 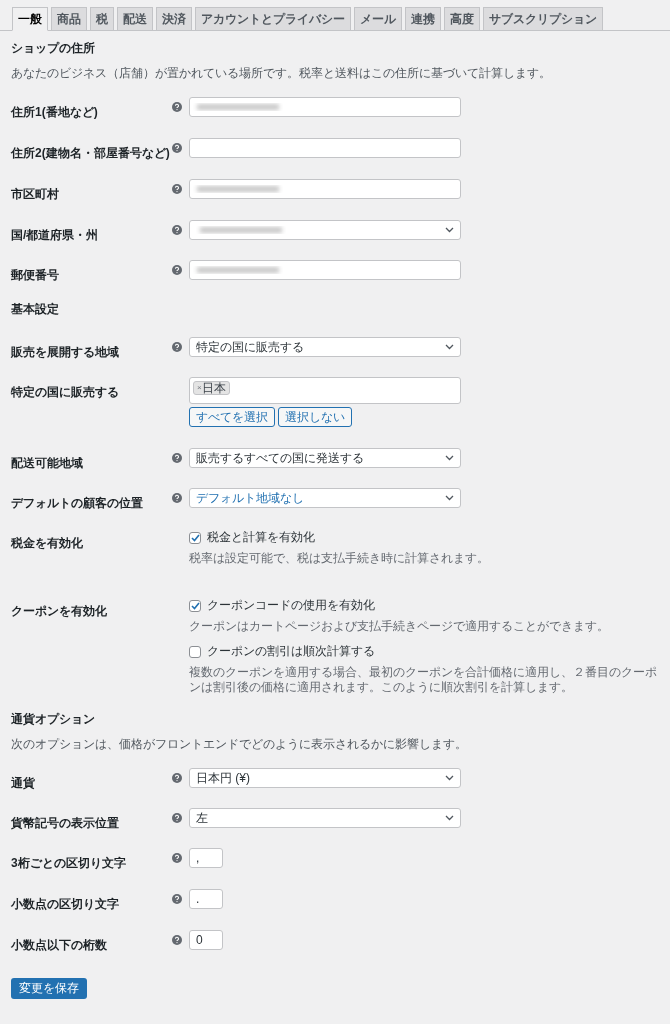 I want to click on tab: 連携, so click(x=423, y=19).